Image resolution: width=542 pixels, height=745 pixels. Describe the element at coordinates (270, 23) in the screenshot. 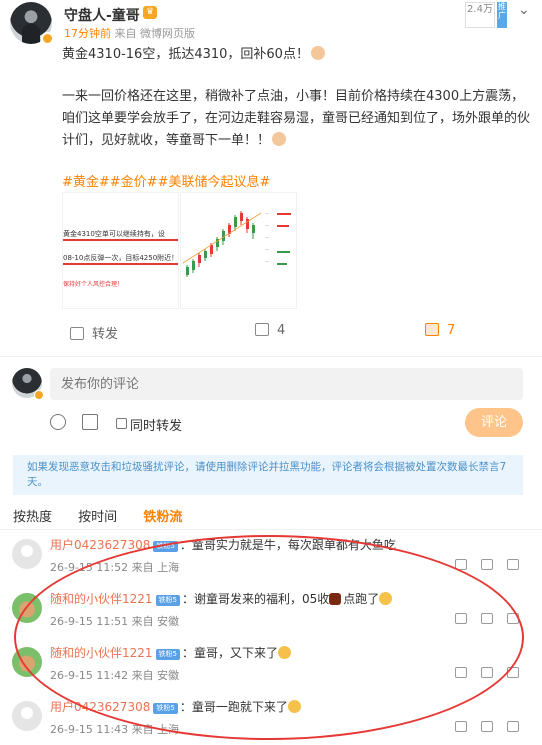

I see `post-header: 守盘人-童哥 ♛ 17分钟前 来自 微博网页版 2.4万 推广 ⌄` at that location.